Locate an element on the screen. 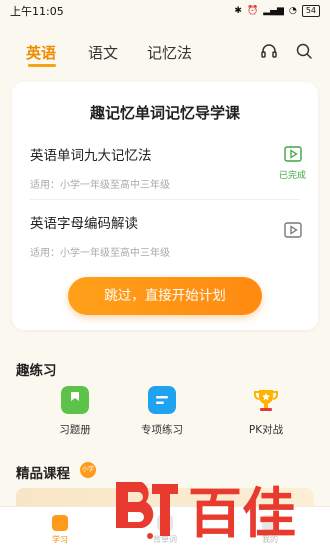 Image resolution: width=330 pixels, height=550 pixels. signal-icon: ▂▄▆ is located at coordinates (273, 11).